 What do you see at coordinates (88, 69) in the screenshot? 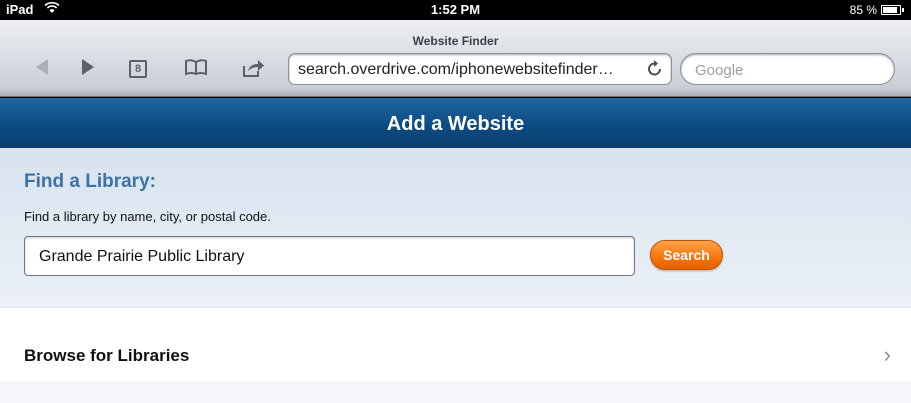
I see `forward-icon` at bounding box center [88, 69].